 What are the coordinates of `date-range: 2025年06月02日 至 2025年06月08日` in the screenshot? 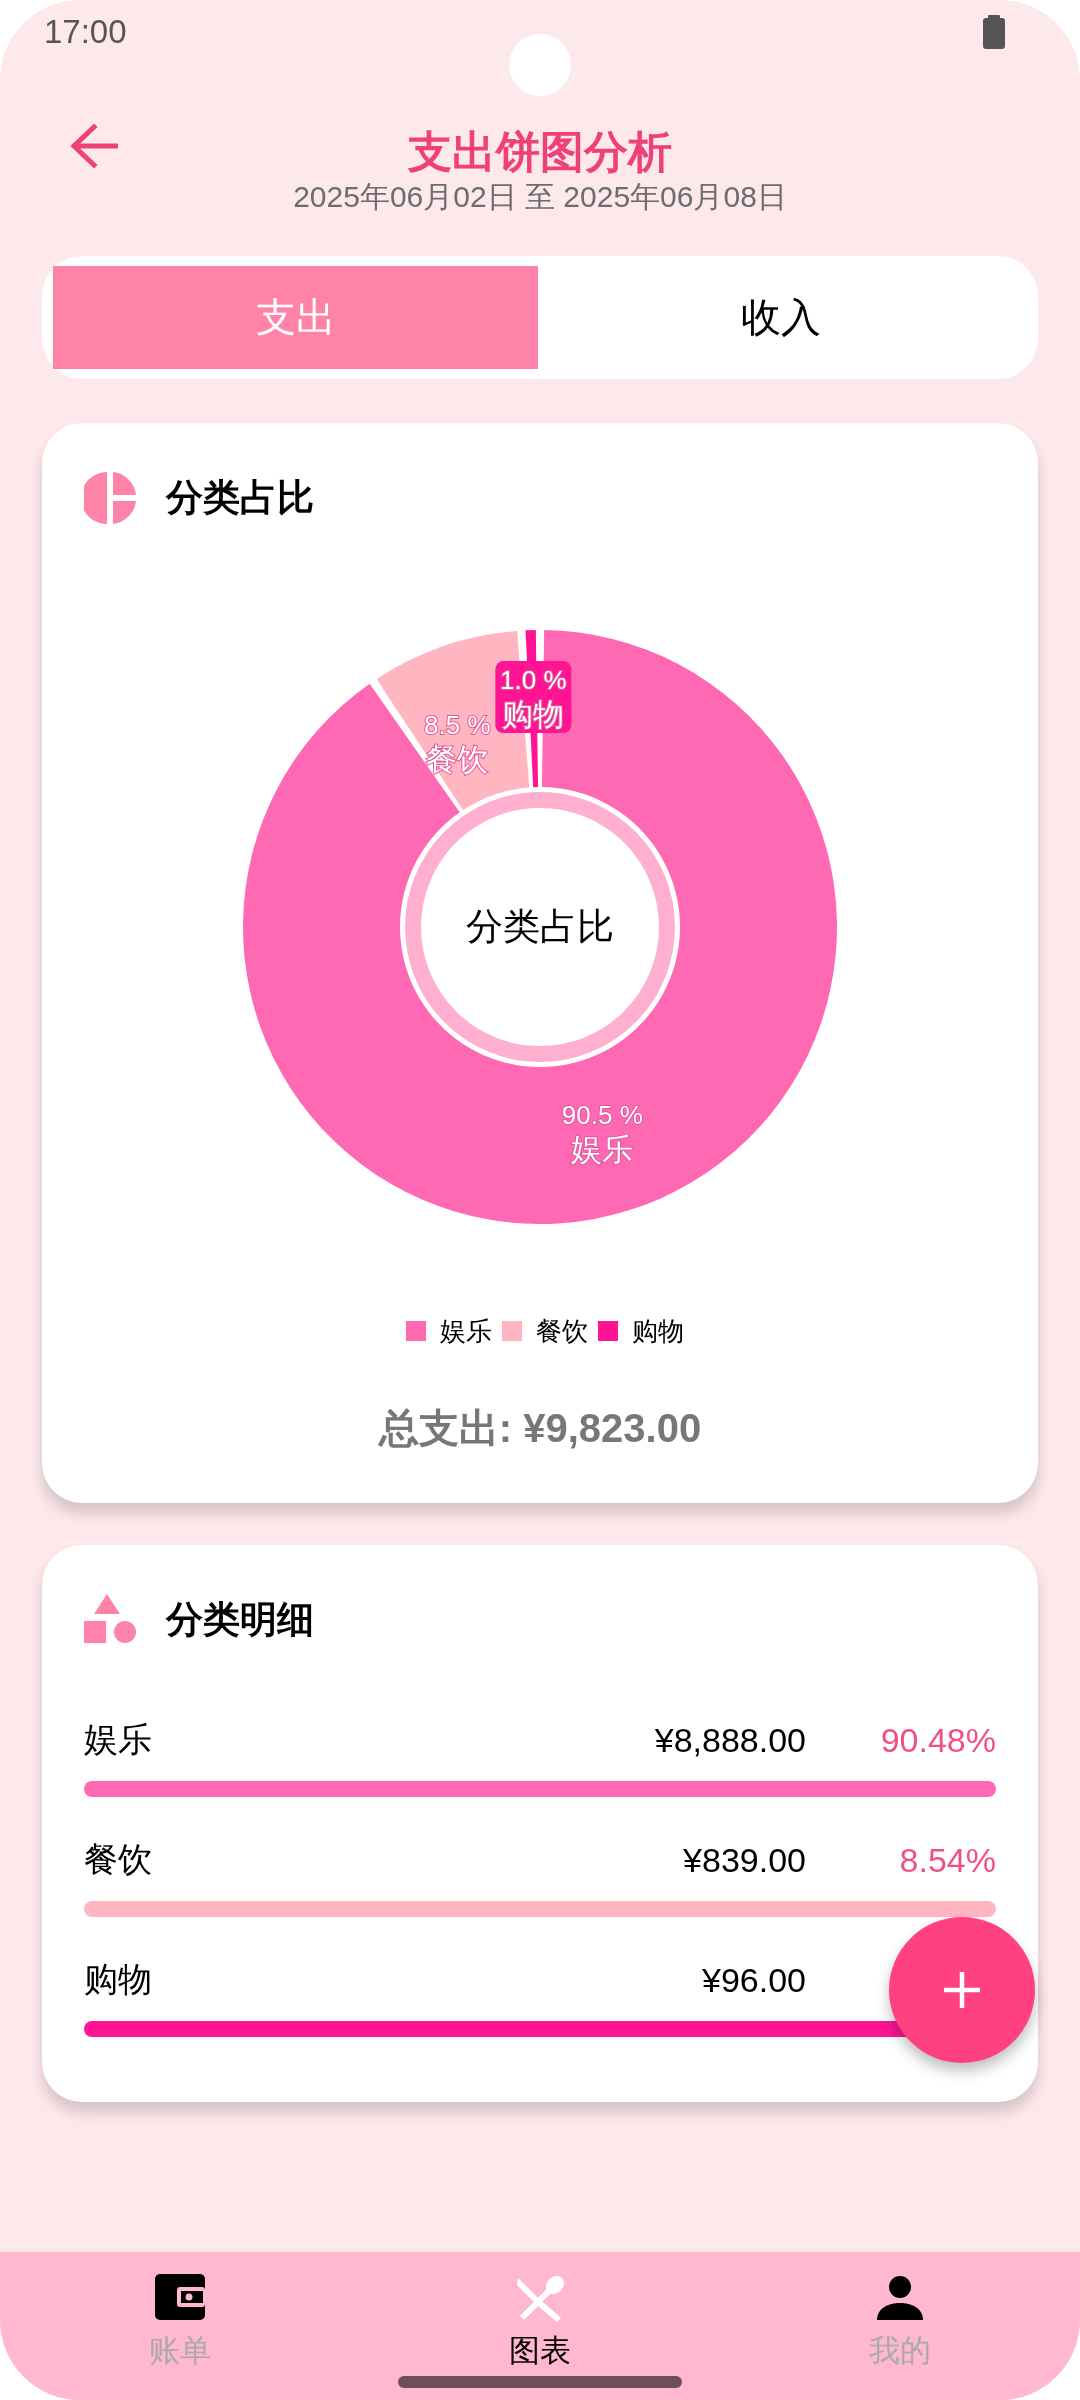 It's located at (540, 197).